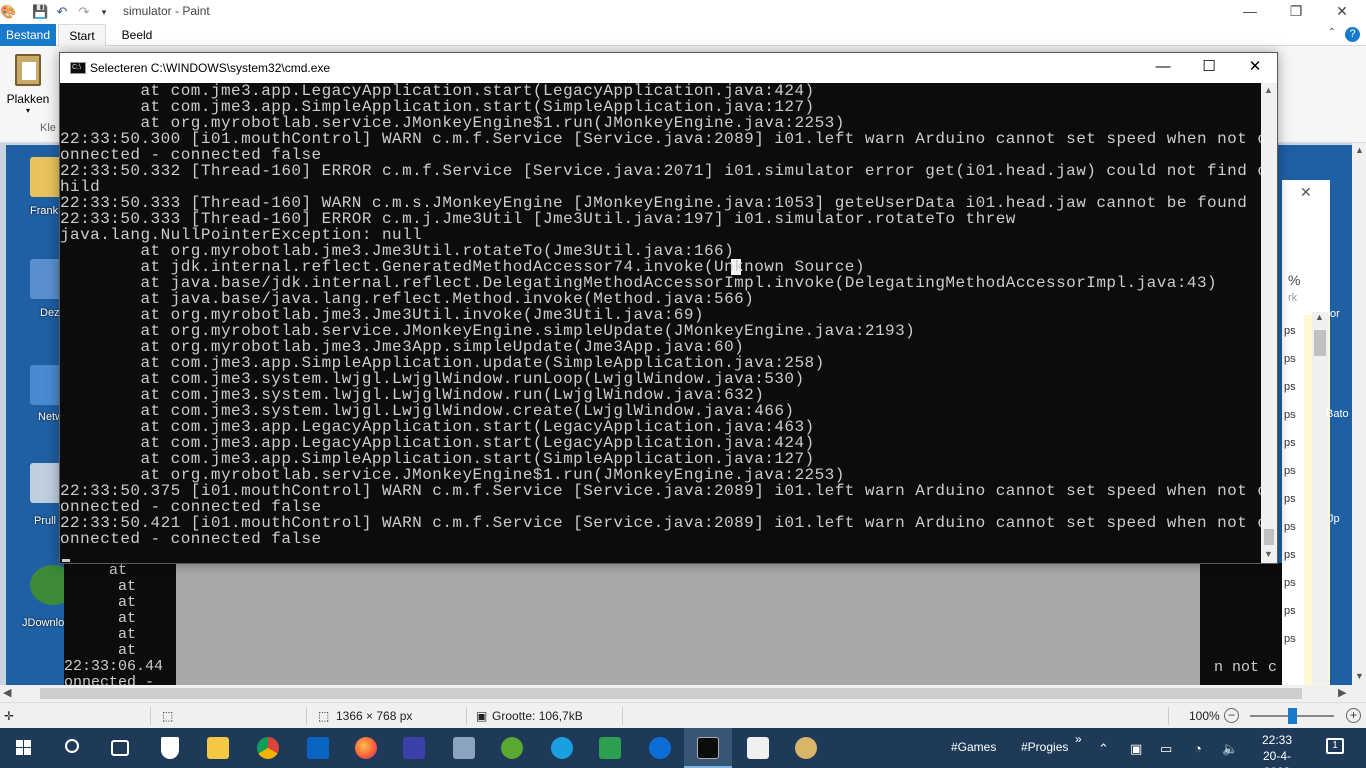 This screenshot has height=768, width=1366. I want to click on scroll-right-icon: ▶, so click(1342, 692).